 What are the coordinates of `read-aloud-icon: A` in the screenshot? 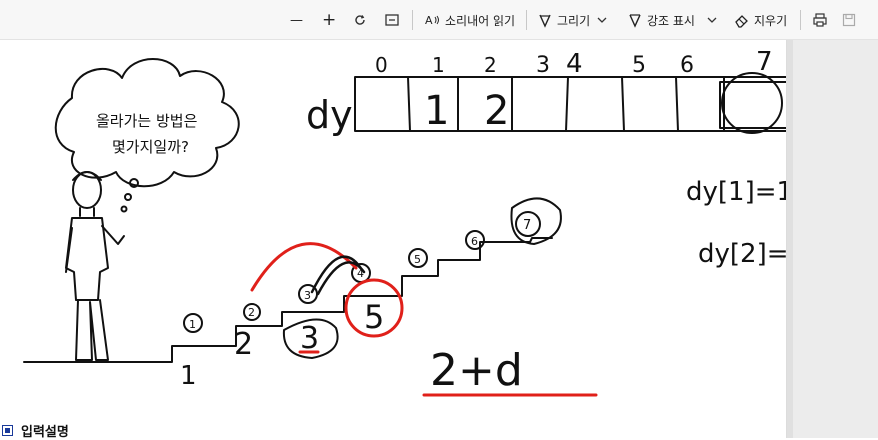 It's located at (432, 20).